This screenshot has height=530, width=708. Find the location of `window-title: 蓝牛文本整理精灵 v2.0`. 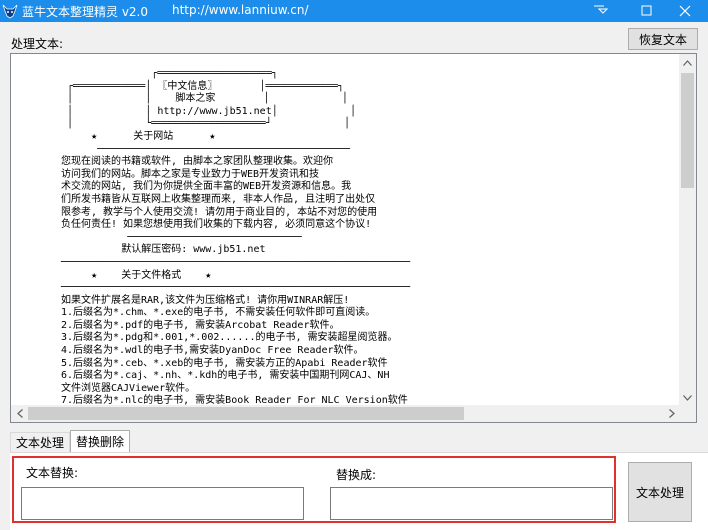

window-title: 蓝牛文本整理精灵 v2.0 is located at coordinates (85, 12).